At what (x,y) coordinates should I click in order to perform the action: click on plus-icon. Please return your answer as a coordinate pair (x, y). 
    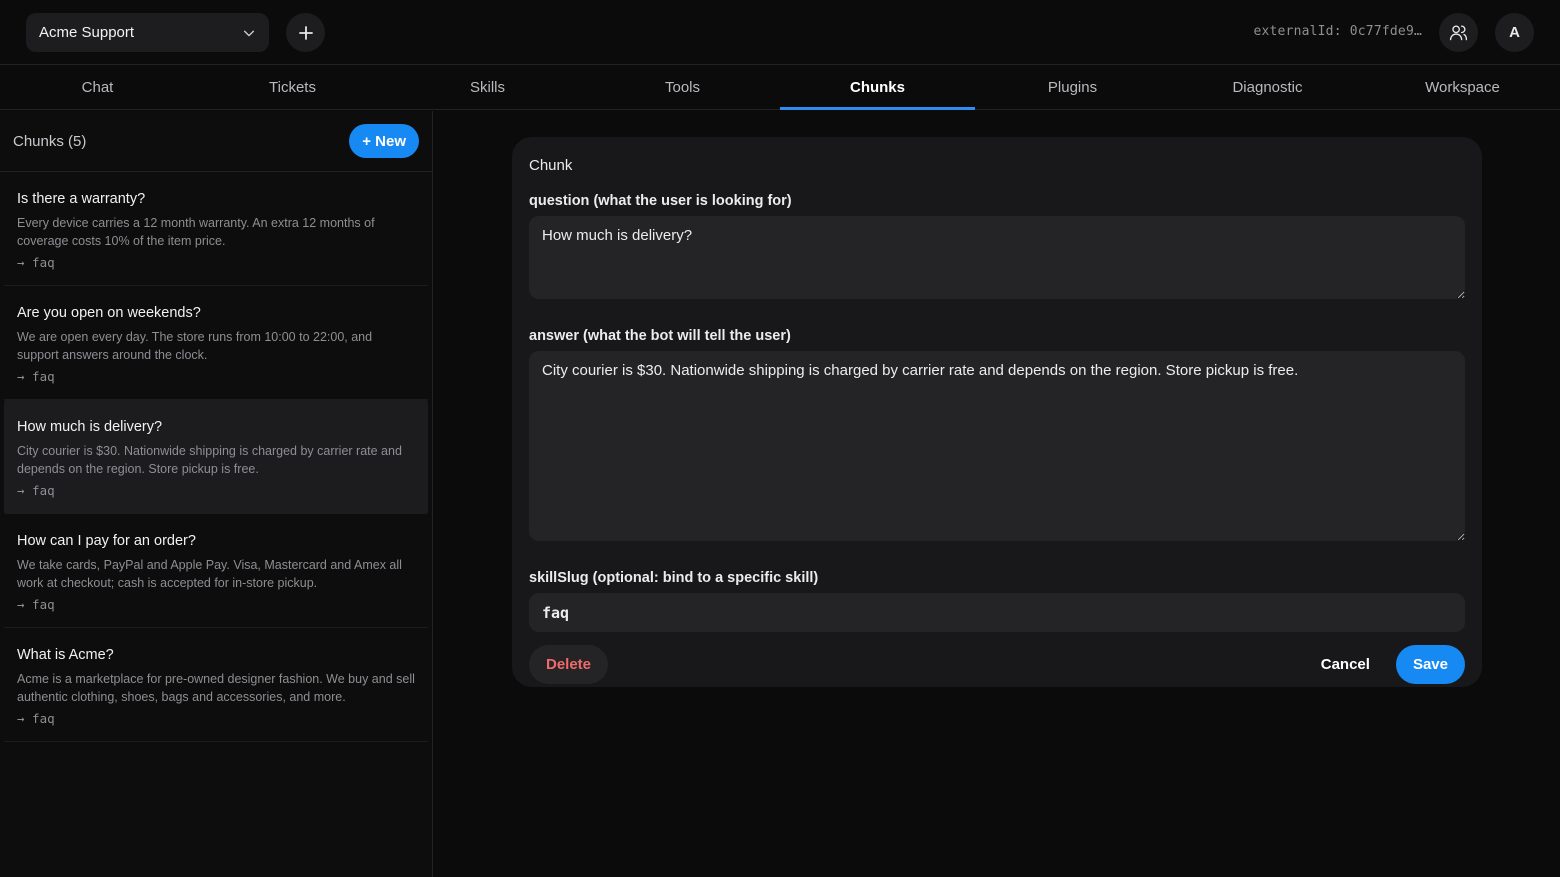
    Looking at the image, I should click on (305, 32).